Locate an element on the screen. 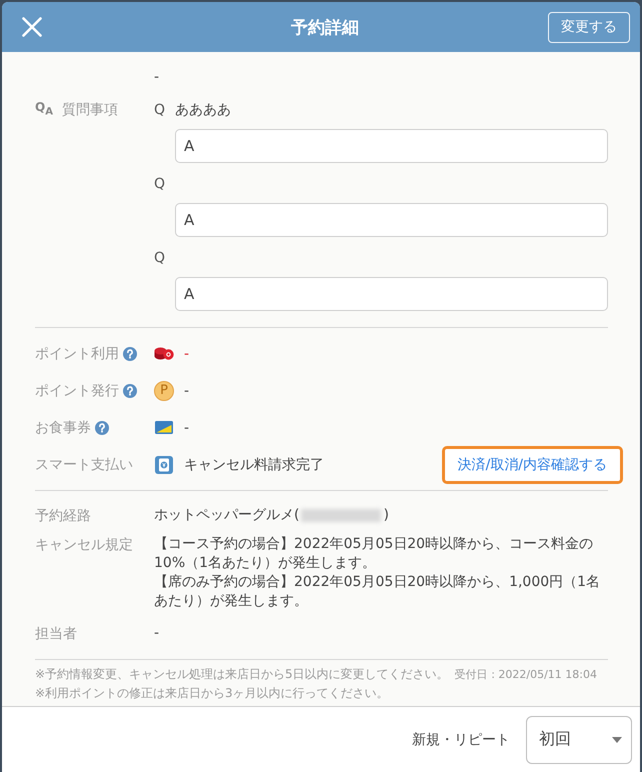 The width and height of the screenshot is (642, 772). field-label: 担当者 is located at coordinates (56, 634).